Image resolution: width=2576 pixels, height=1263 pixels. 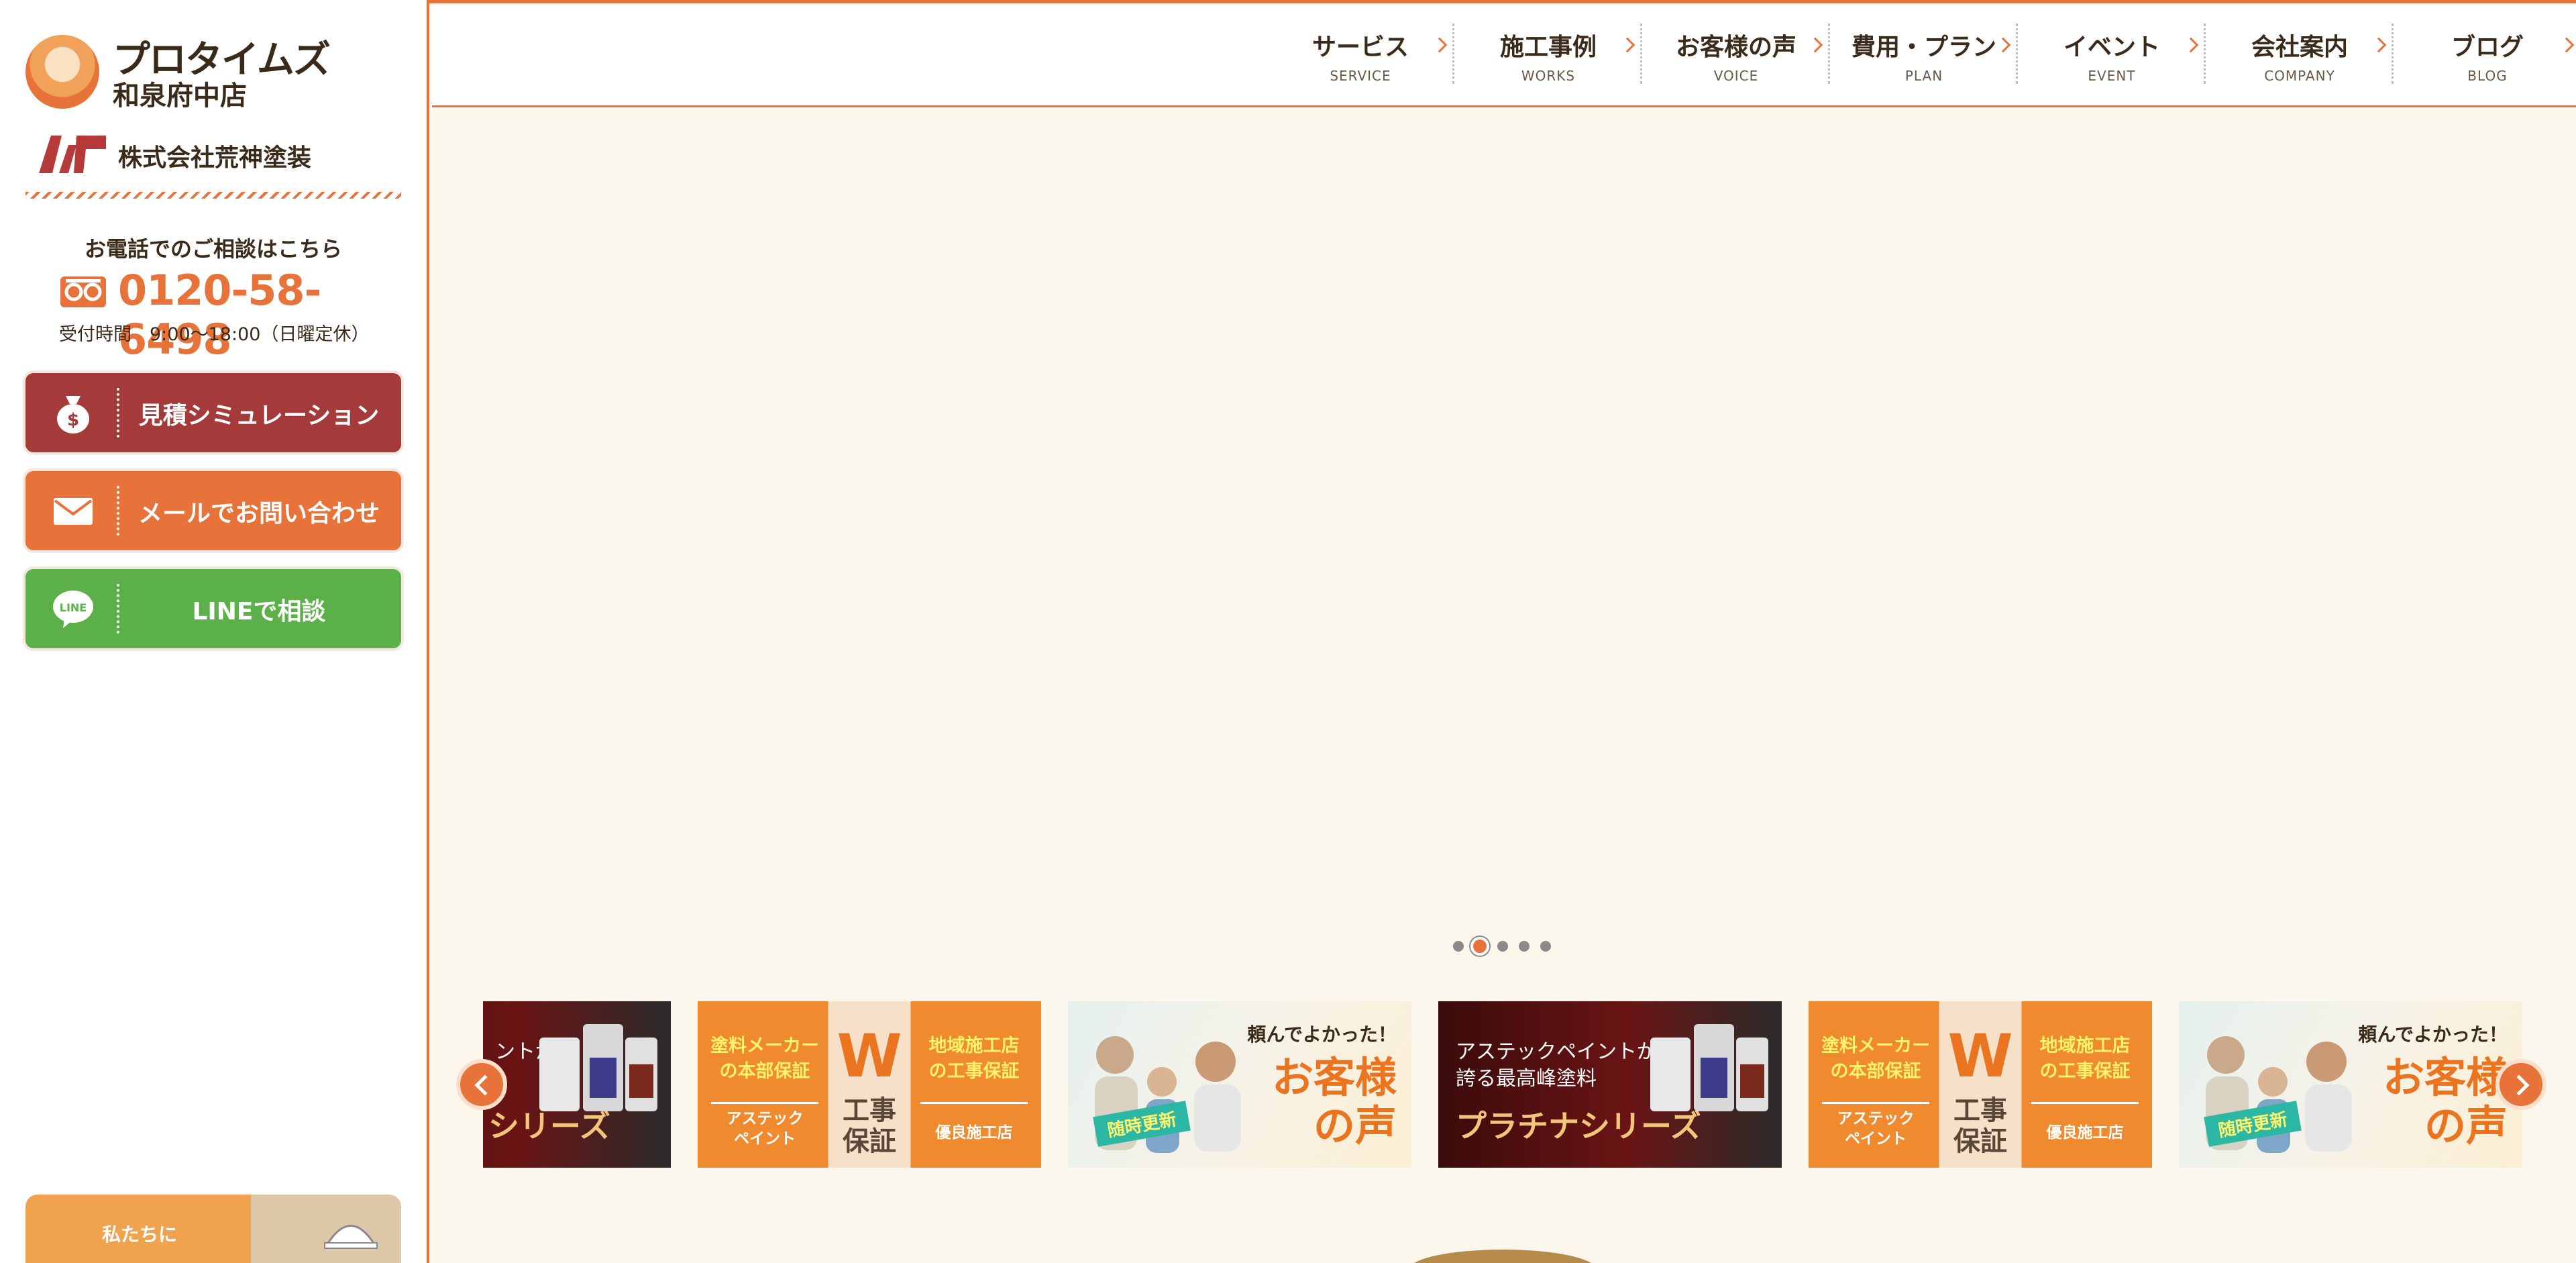 I want to click on nav-sublabel: SERVICE, so click(x=1360, y=76).